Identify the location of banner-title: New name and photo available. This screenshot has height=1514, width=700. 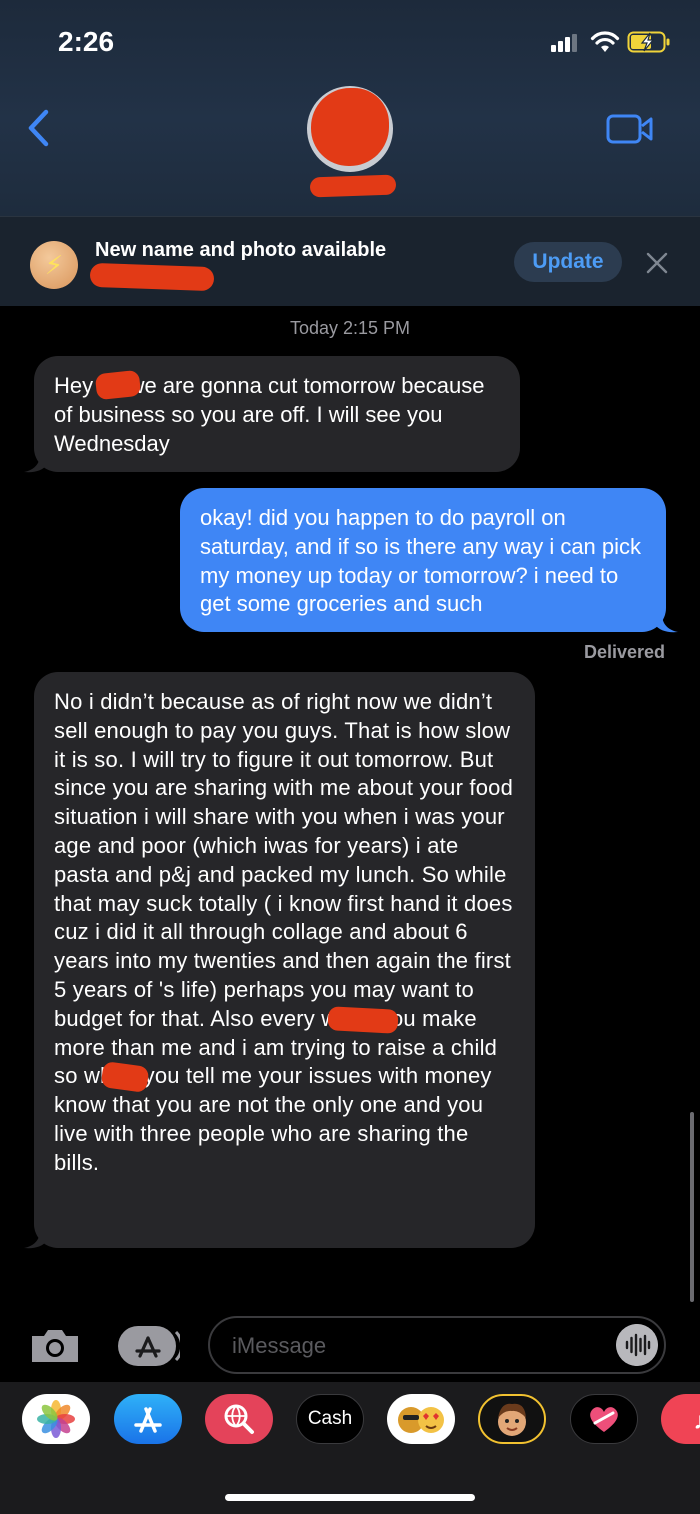
(241, 250).